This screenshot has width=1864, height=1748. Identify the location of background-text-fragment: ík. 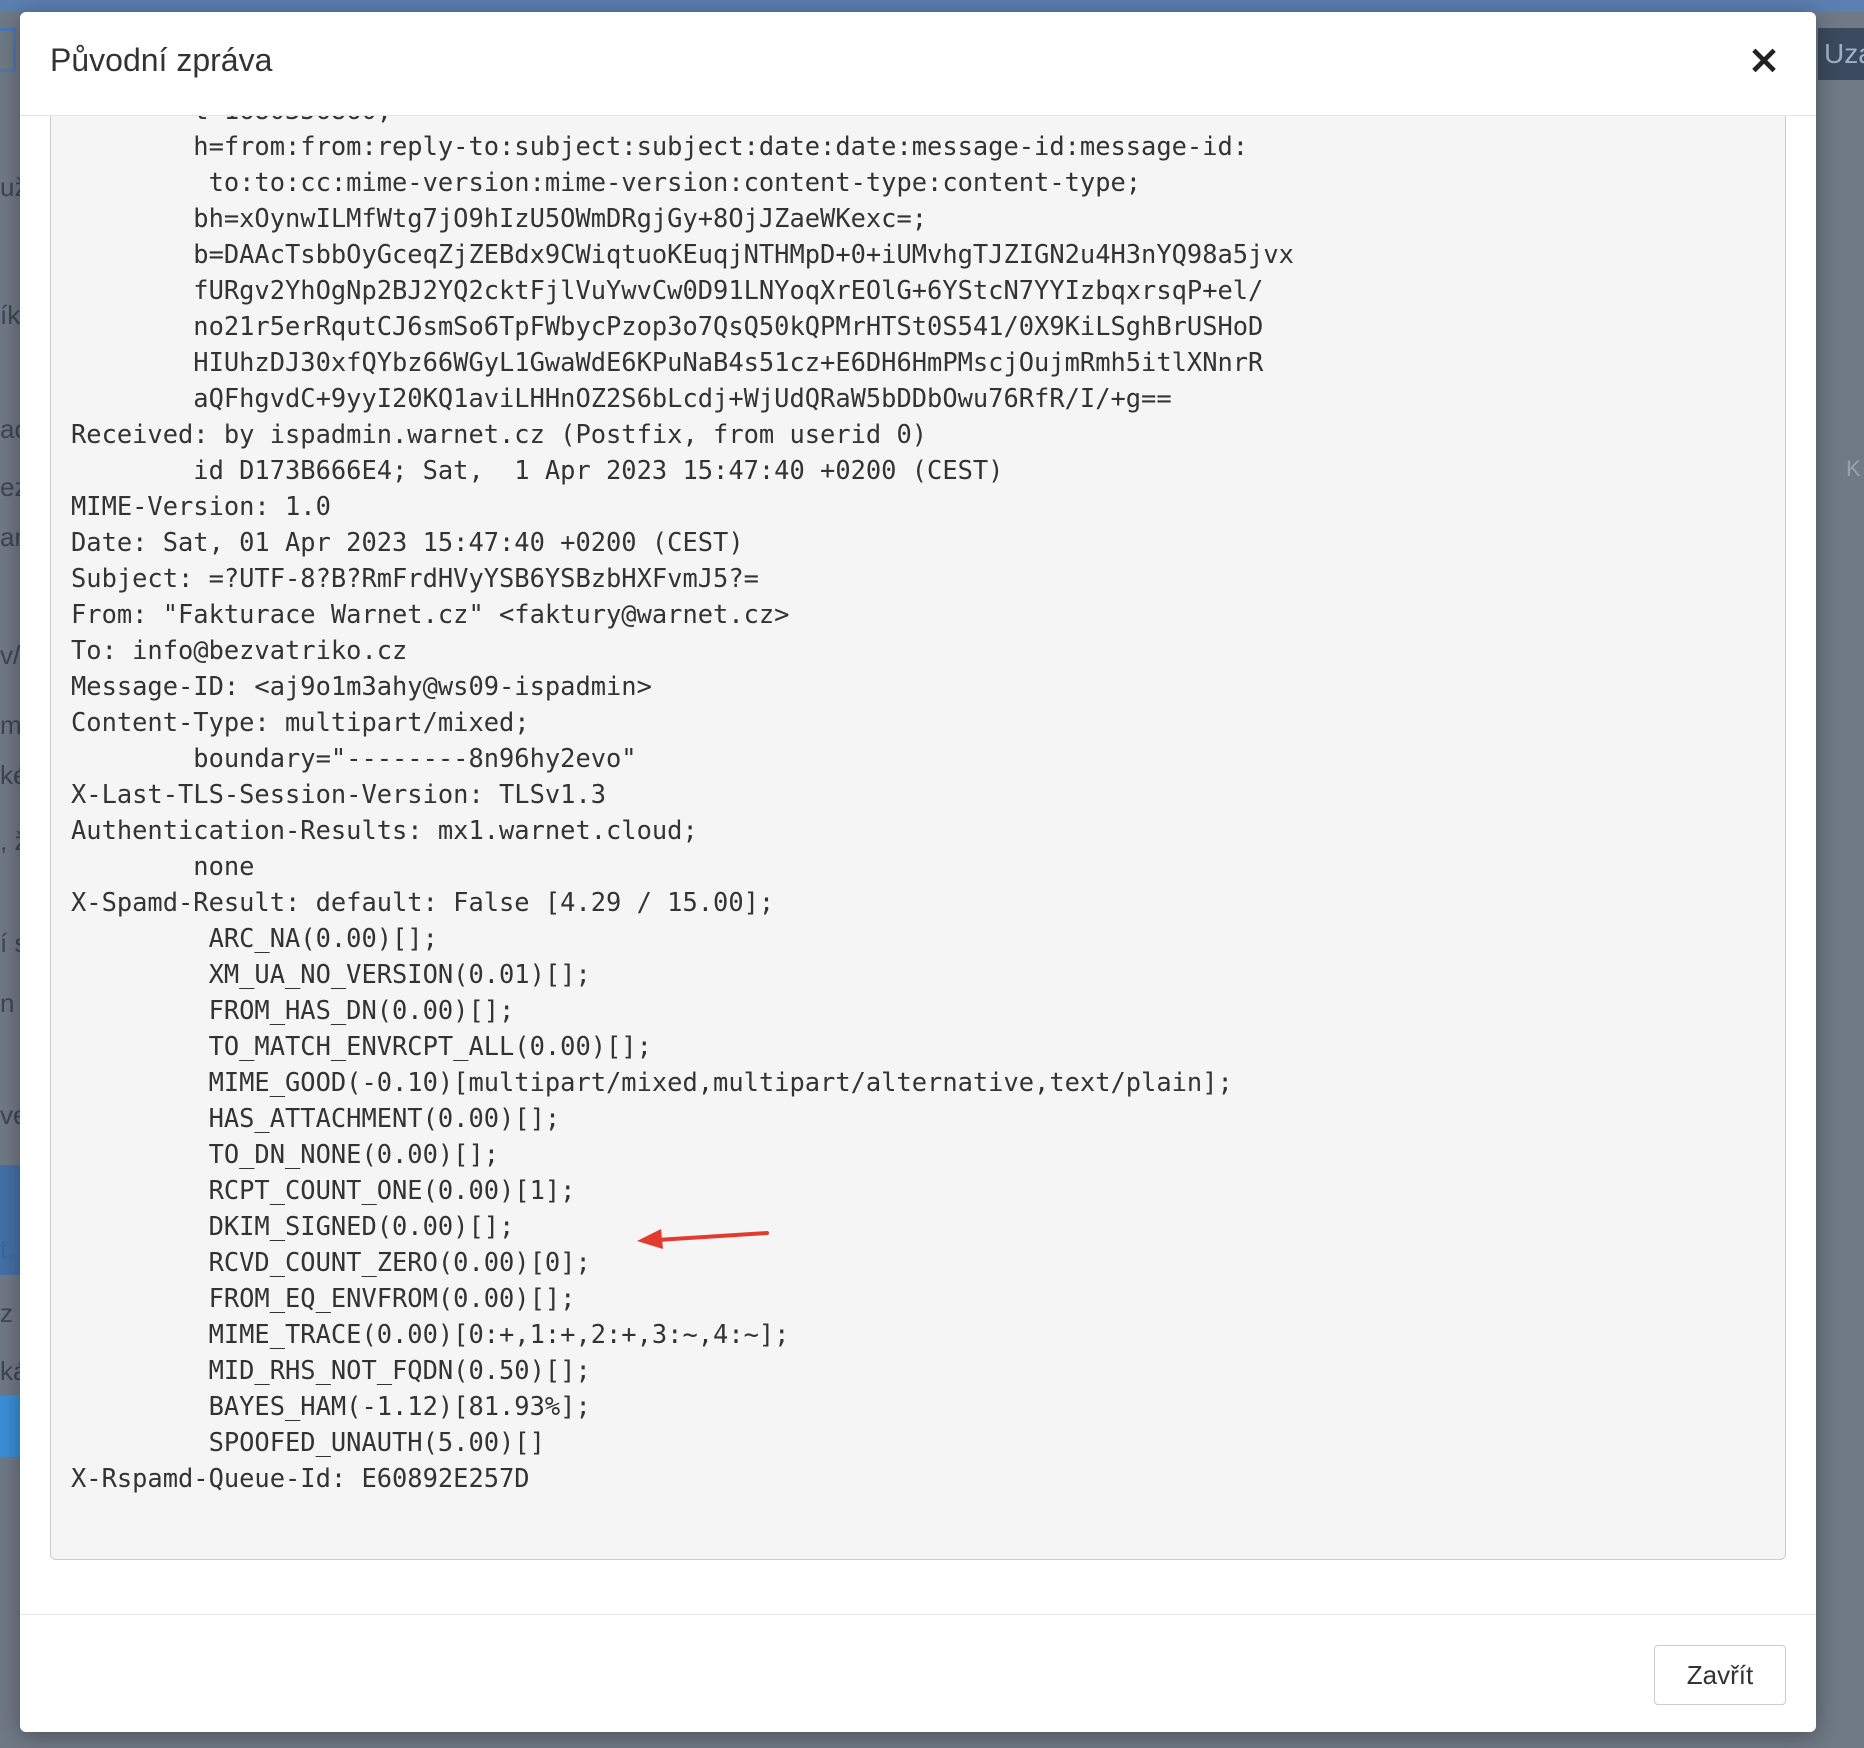
(10, 315).